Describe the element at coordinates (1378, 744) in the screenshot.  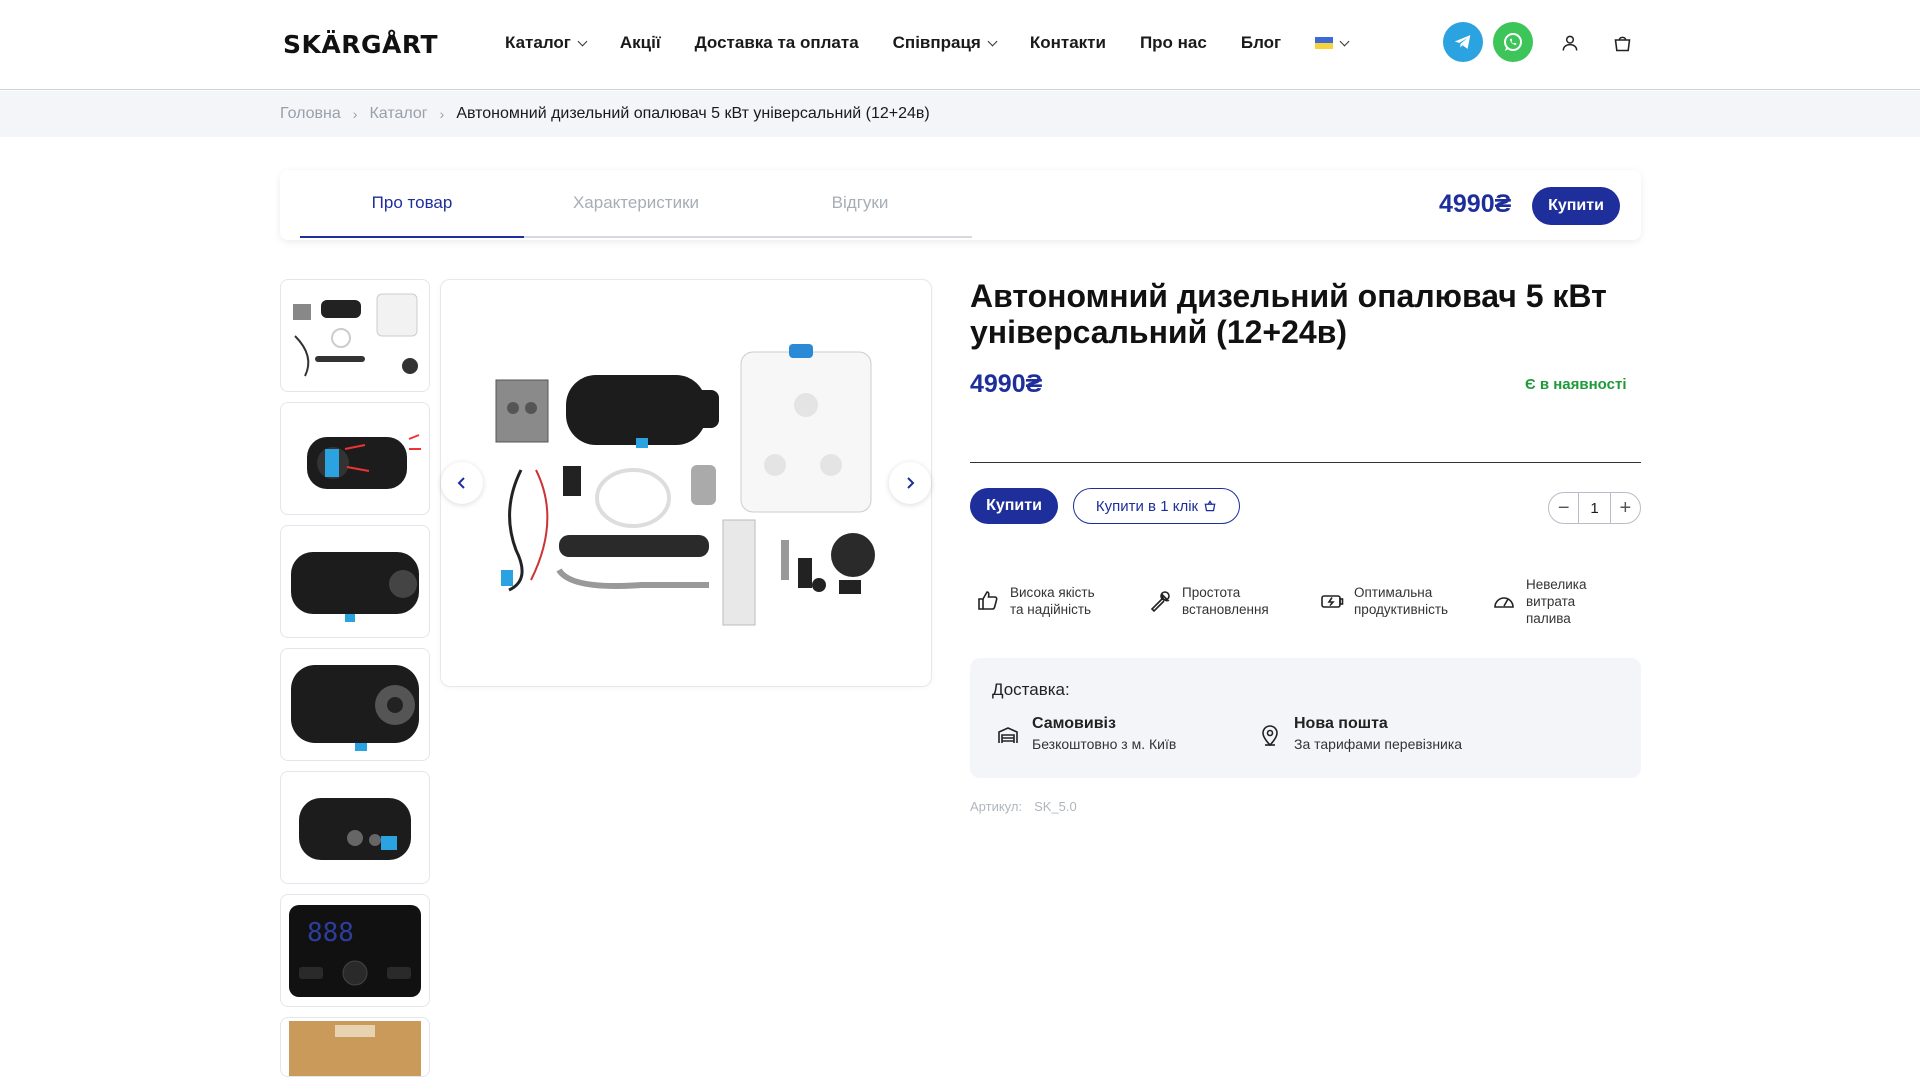
I see `delivery-desc: За тарифами перевізника` at that location.